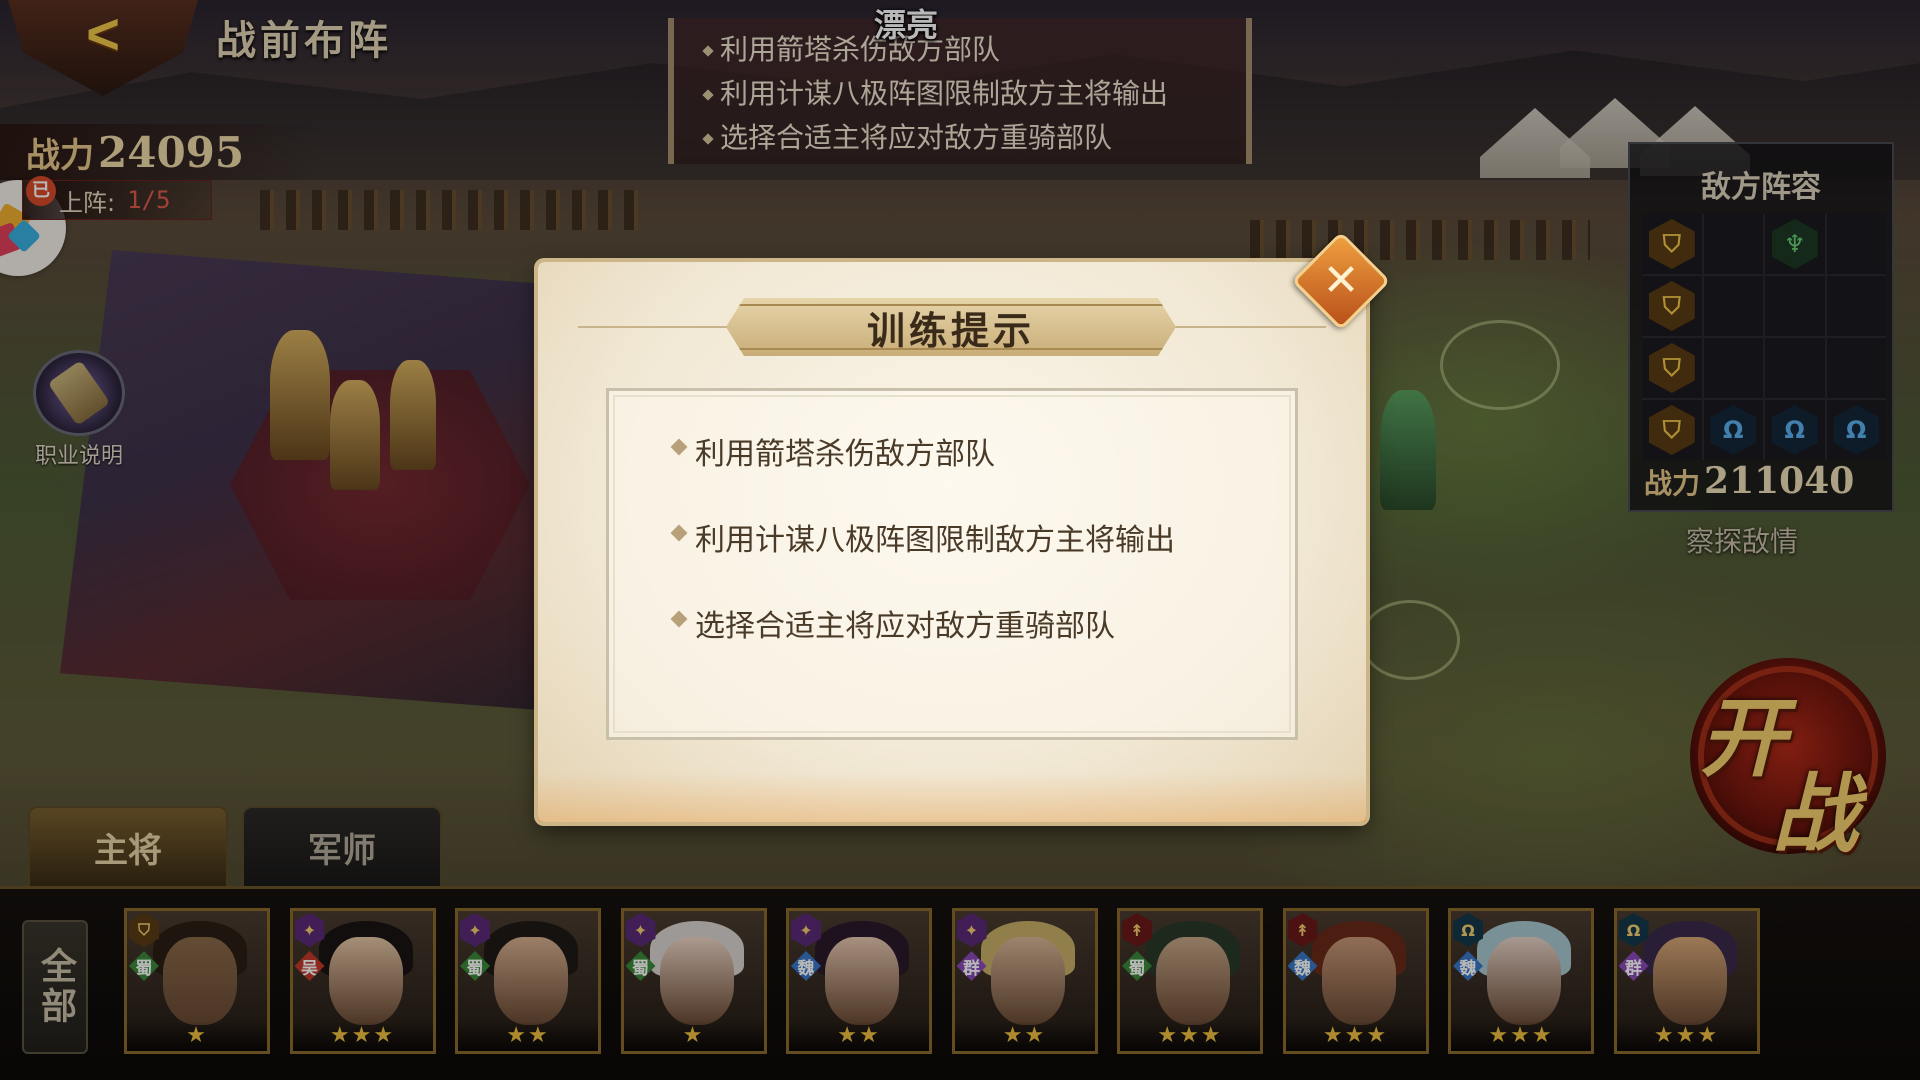 Image resolution: width=1920 pixels, height=1080 pixels. Describe the element at coordinates (1341, 280) in the screenshot. I see `close-icon: ✕` at that location.